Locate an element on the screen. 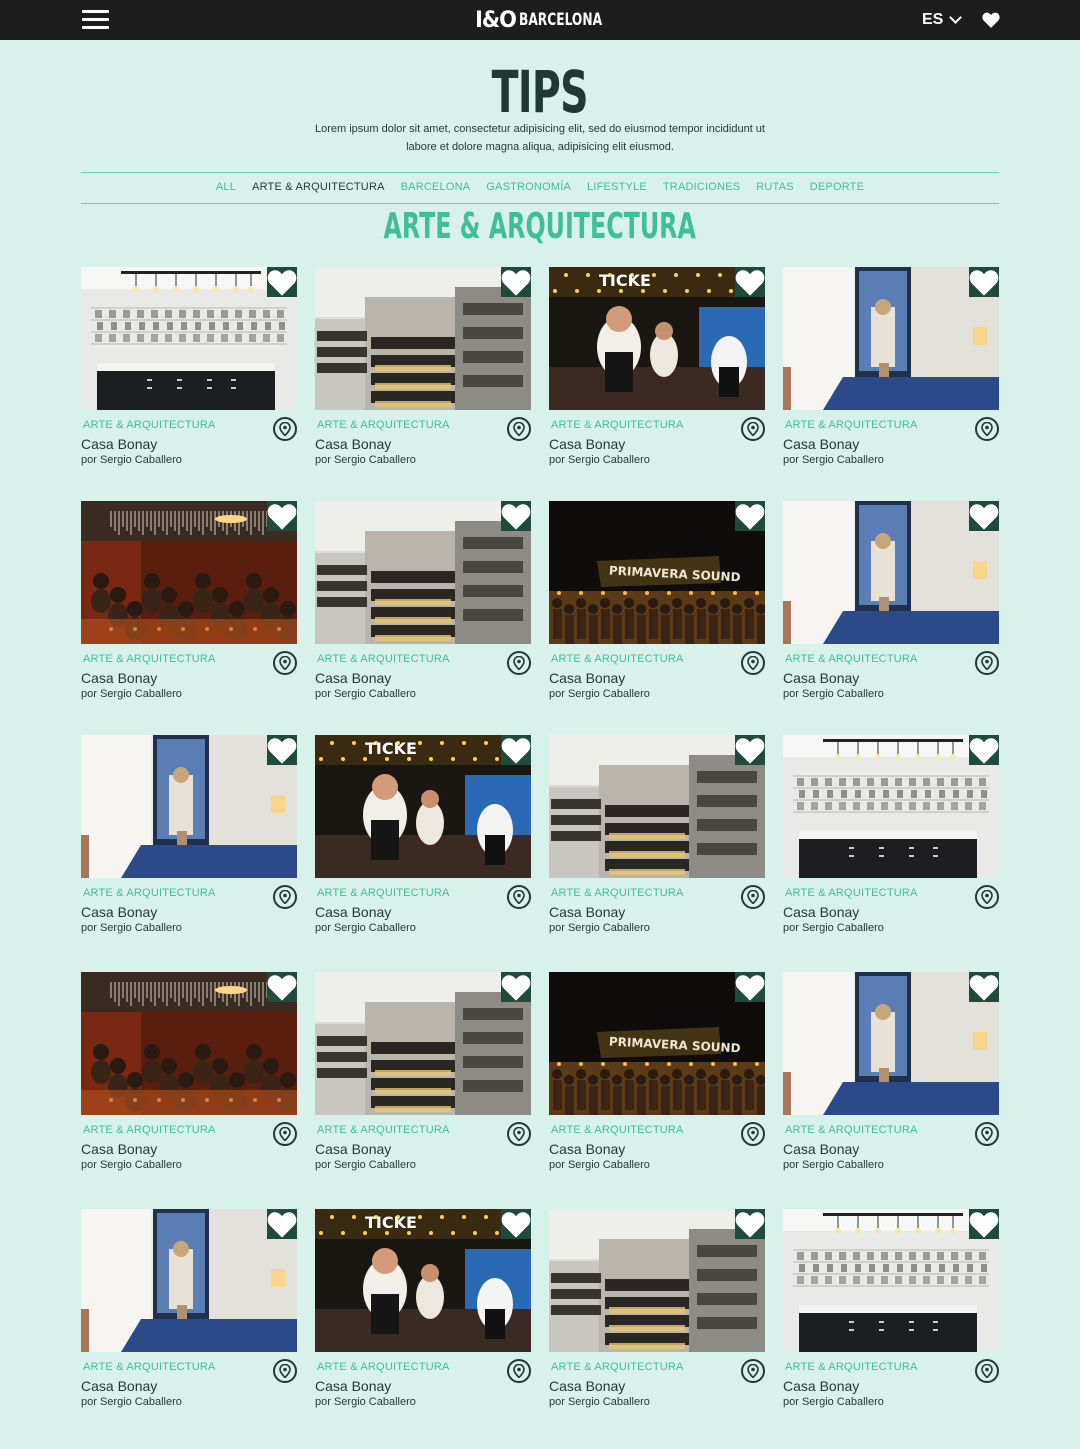  tip-image-primavera-sound: PRIMAVERA SOUND is located at coordinates (657, 1043).